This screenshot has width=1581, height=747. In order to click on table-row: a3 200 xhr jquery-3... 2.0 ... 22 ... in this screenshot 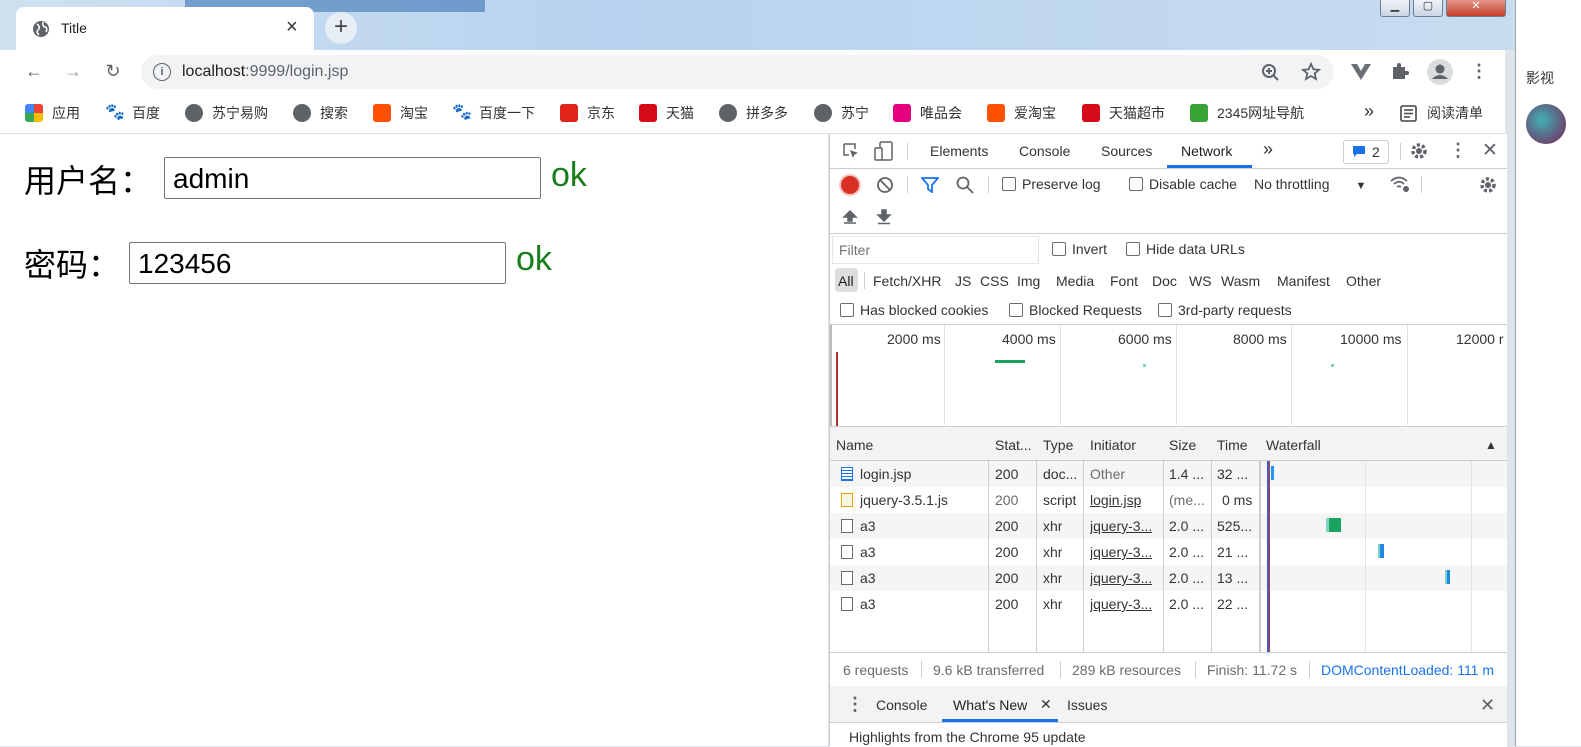, I will do `click(1168, 604)`.